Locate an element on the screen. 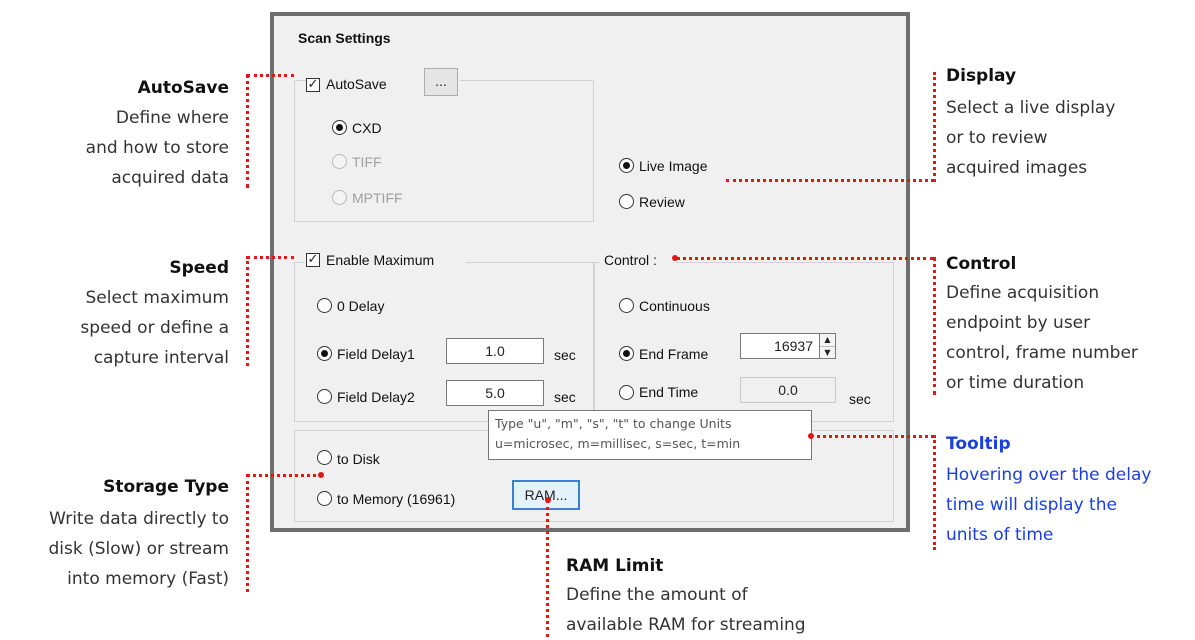 This screenshot has width=1195, height=640. annotation-line: acquired data is located at coordinates (170, 178).